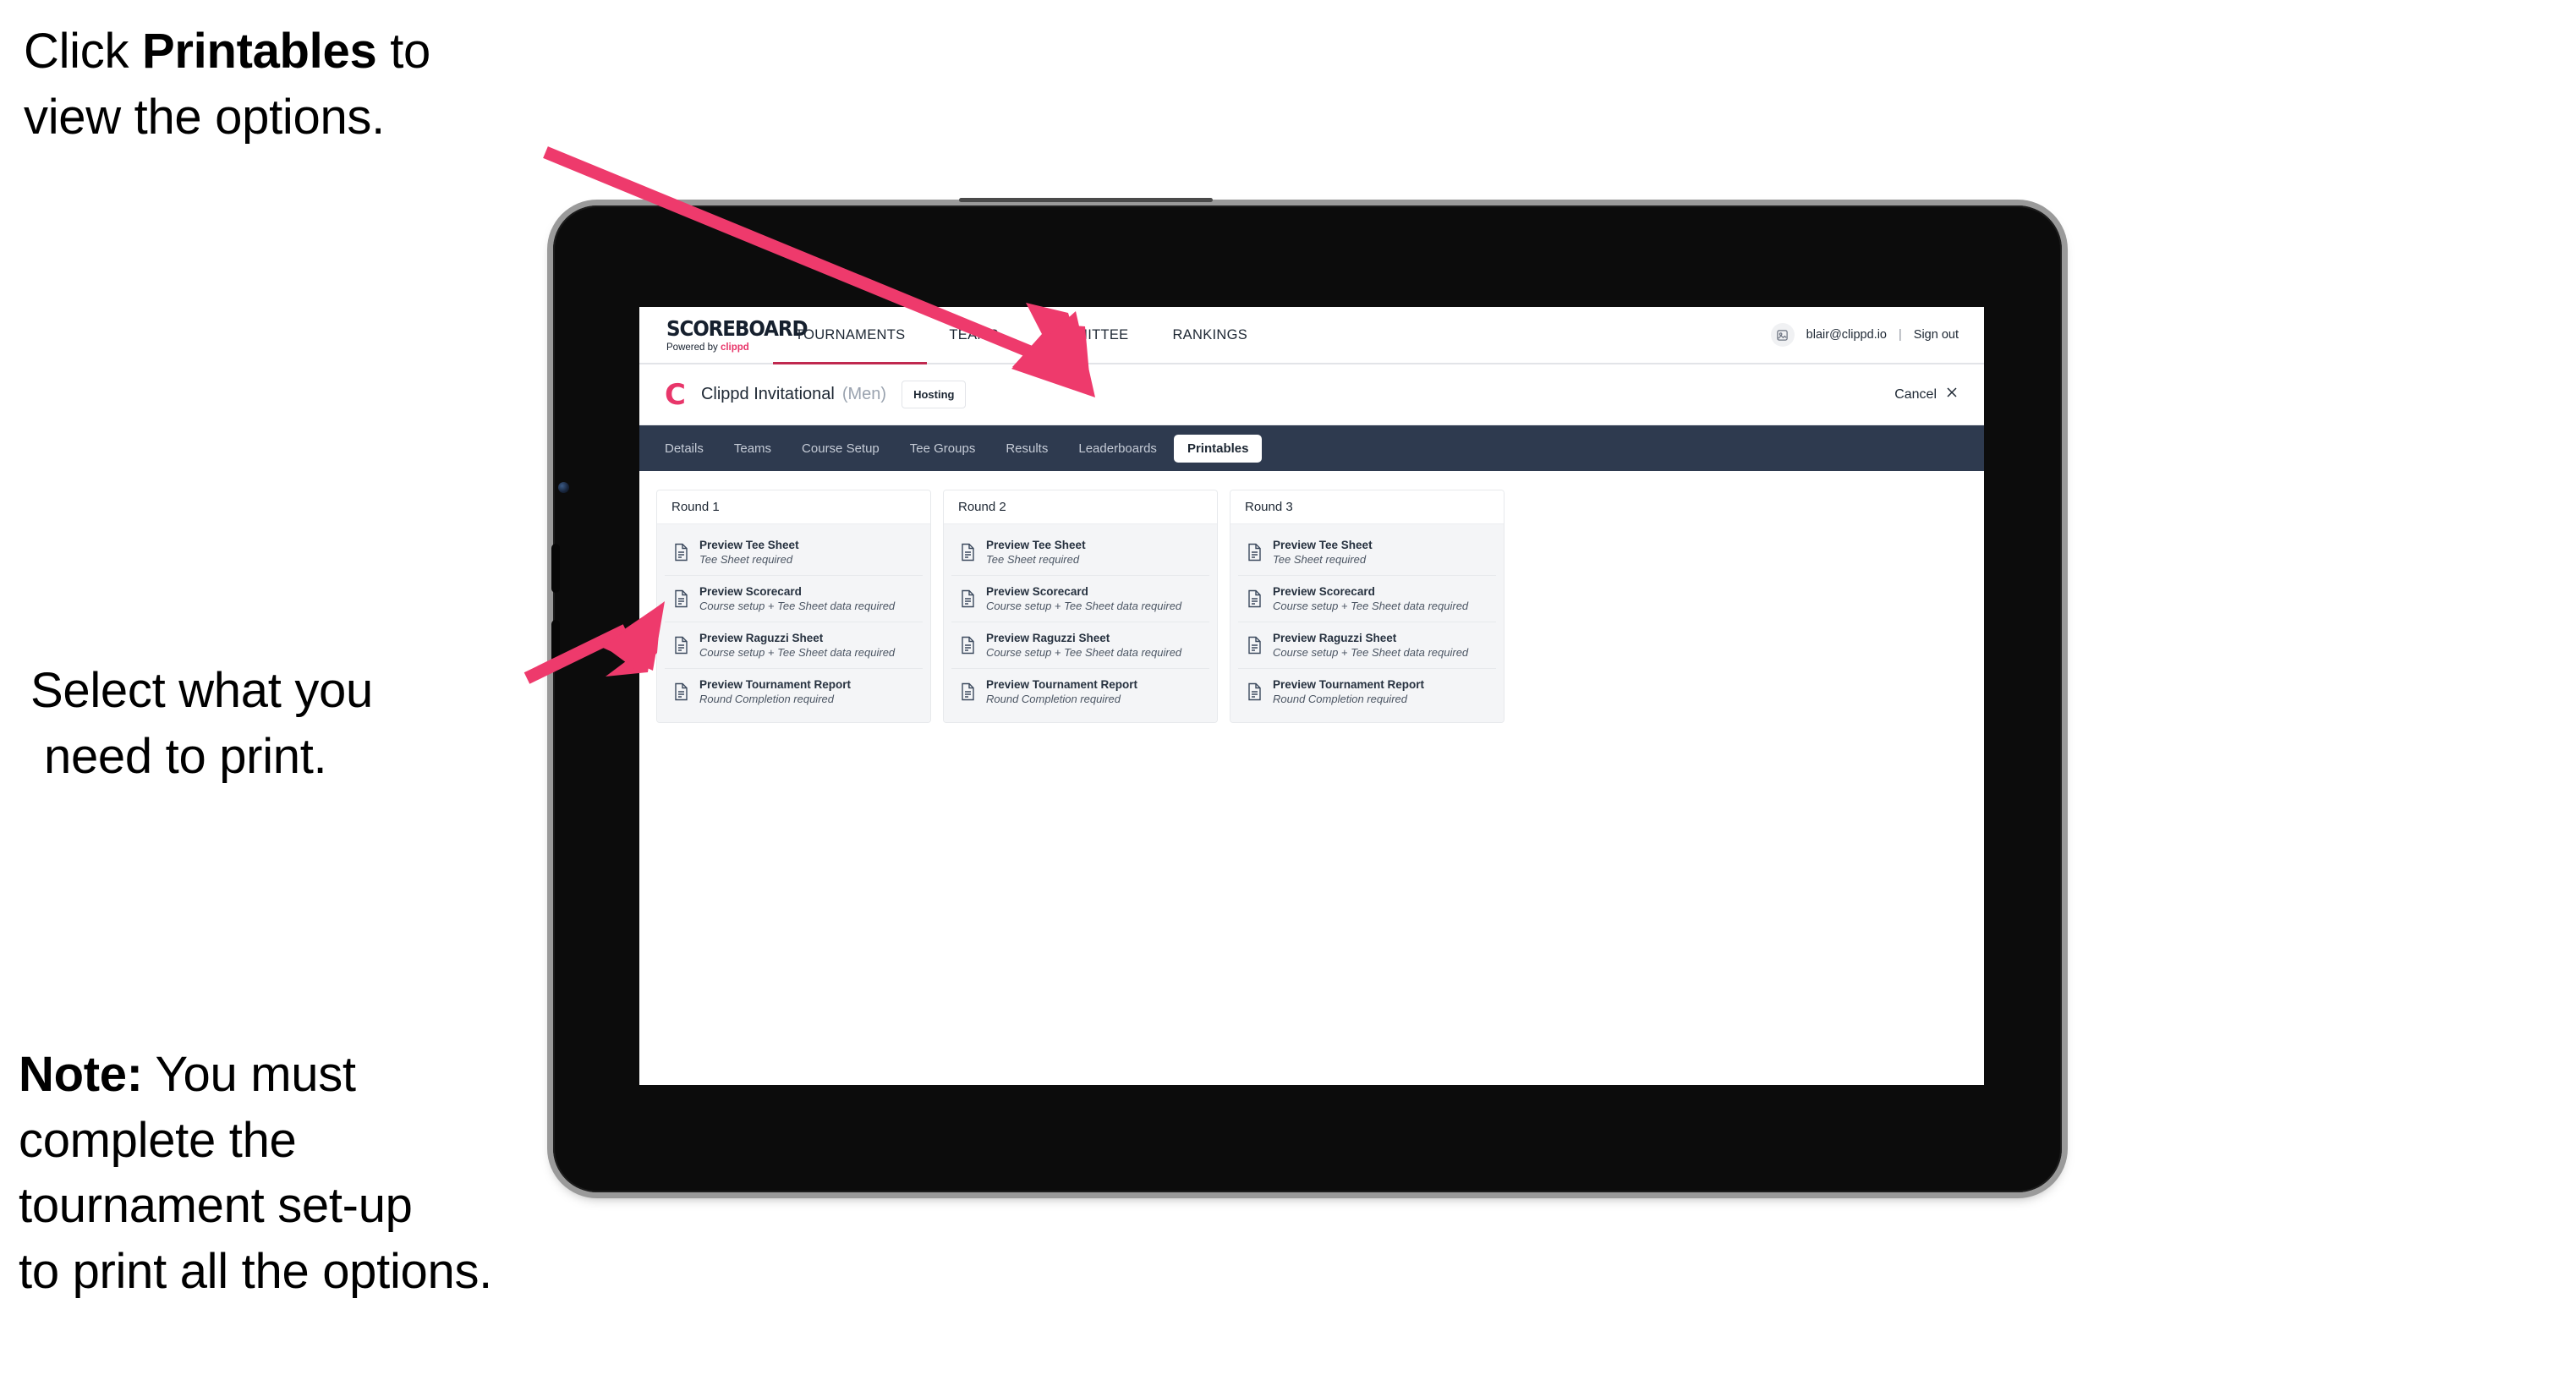 The image size is (2576, 1386). I want to click on annotation-click-pre: Click, so click(83, 51).